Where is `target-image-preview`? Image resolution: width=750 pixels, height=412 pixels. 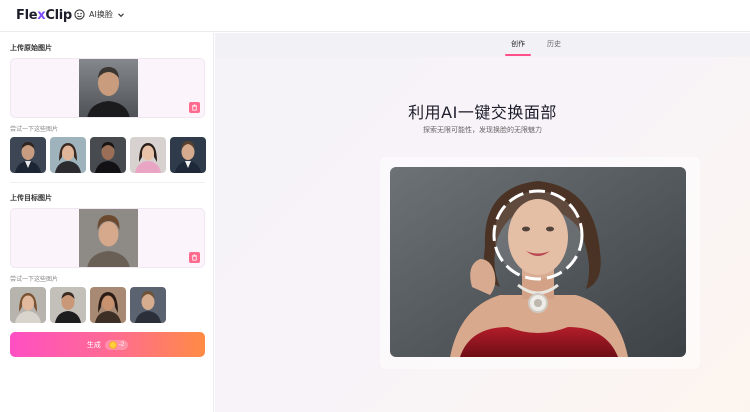
target-image-preview is located at coordinates (108, 238).